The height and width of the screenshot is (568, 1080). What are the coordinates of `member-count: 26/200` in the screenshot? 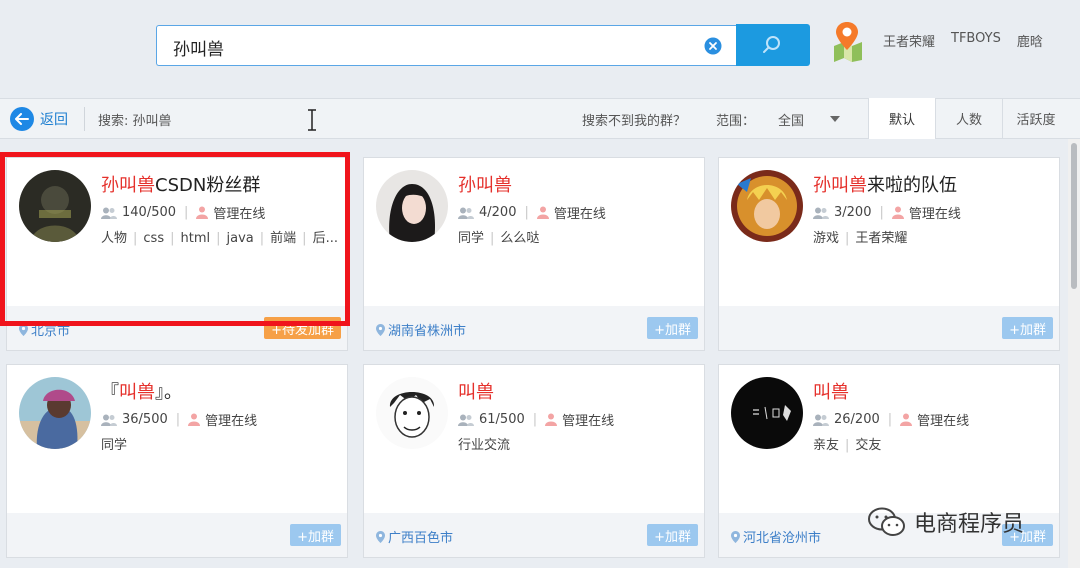 It's located at (857, 419).